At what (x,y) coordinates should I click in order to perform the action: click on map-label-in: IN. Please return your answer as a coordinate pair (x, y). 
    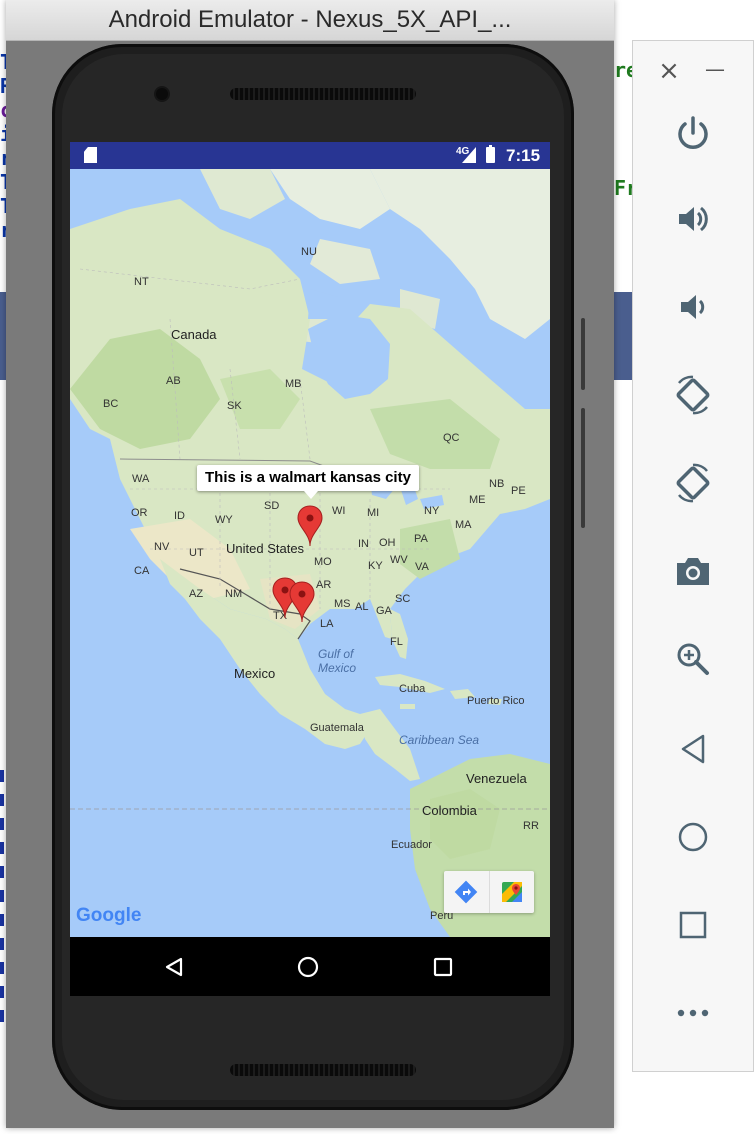
    Looking at the image, I should click on (363, 544).